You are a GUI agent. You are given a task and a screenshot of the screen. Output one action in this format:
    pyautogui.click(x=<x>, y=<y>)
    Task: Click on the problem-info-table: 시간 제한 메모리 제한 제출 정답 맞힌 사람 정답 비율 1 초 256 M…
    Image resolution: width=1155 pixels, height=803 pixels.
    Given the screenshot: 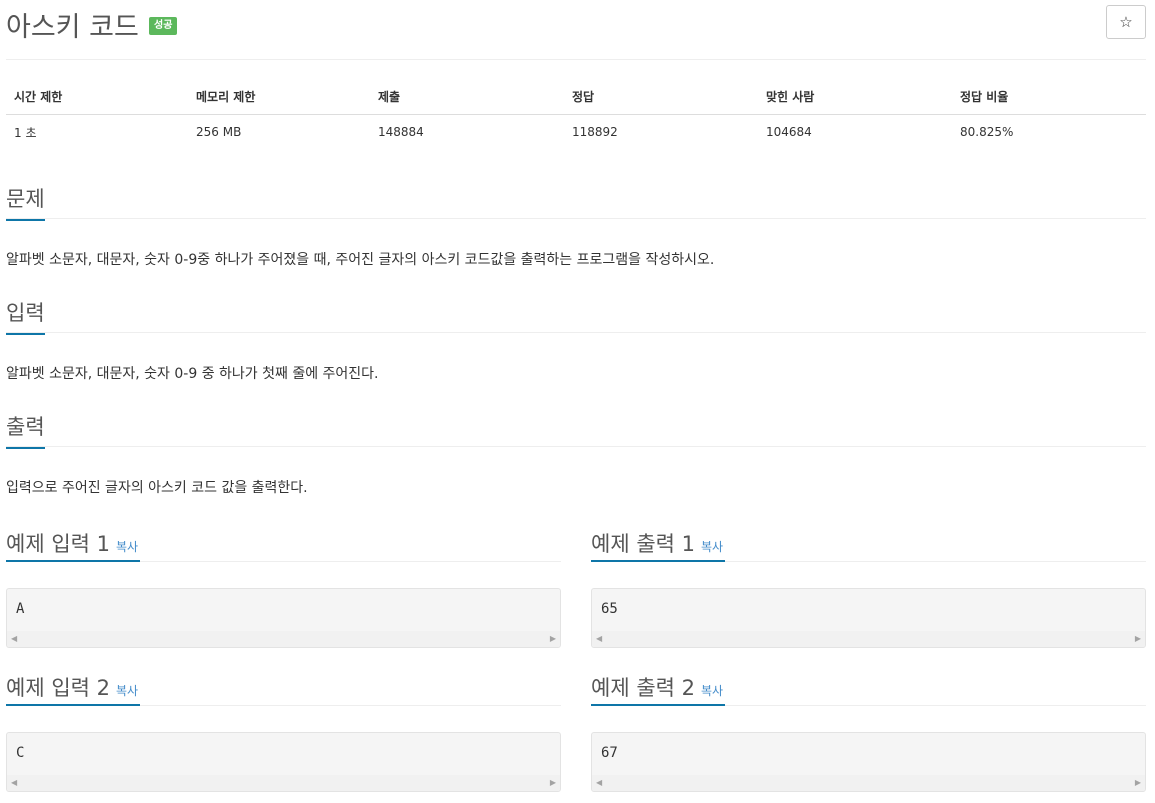 What is the action you would take?
    pyautogui.click(x=576, y=115)
    